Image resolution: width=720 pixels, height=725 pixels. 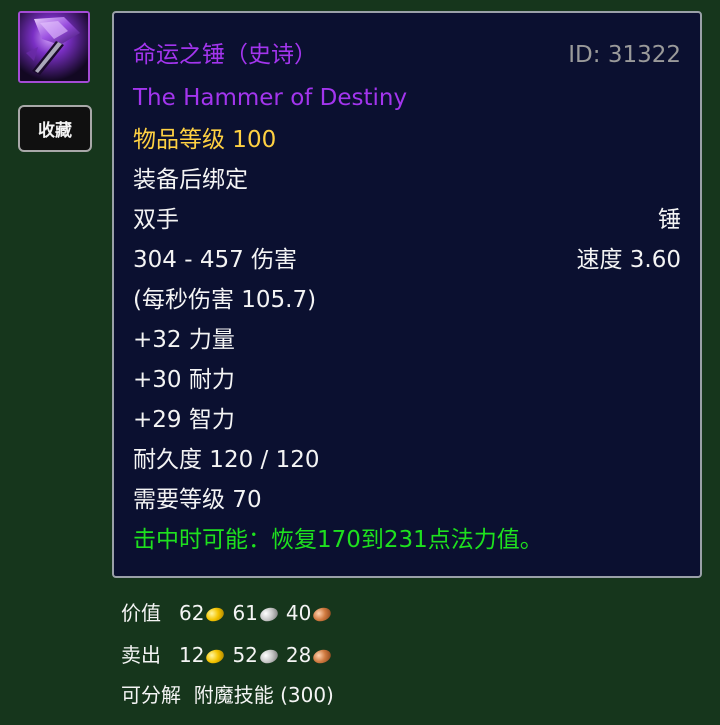 What do you see at coordinates (215, 260) in the screenshot?
I see `damage-text: 304 - 457 伤害` at bounding box center [215, 260].